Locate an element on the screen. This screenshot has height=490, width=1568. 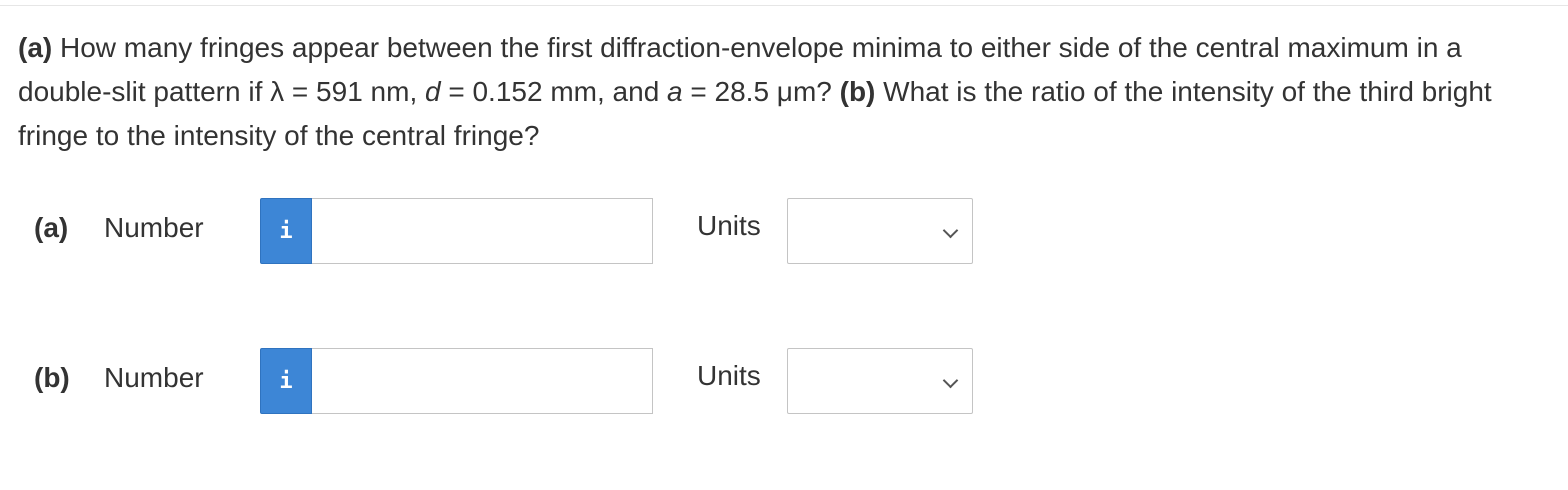
answer-row-a: (a) Number i Units is located at coordinates (500, 231).